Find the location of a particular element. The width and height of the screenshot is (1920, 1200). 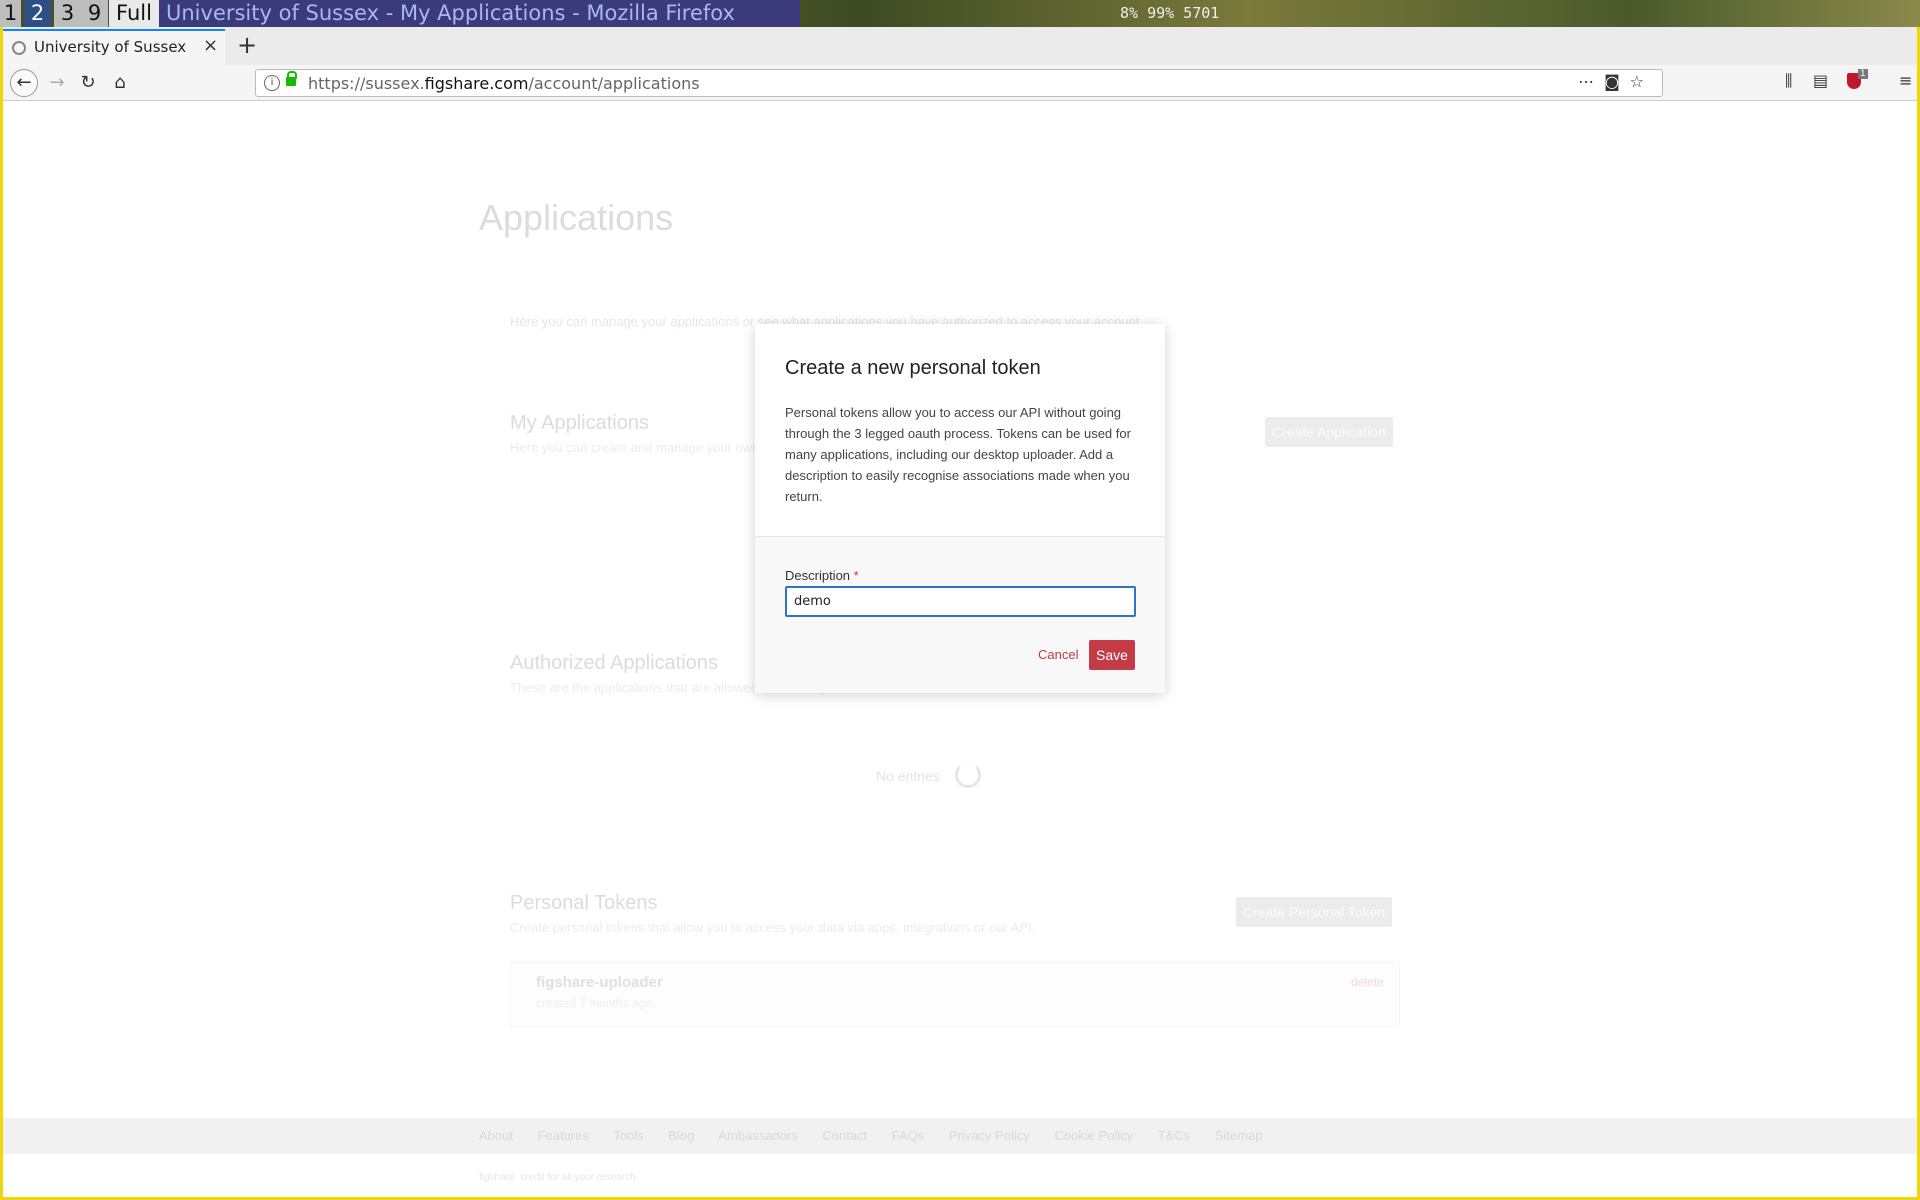

footer-link-blog: Blog is located at coordinates (681, 1135).